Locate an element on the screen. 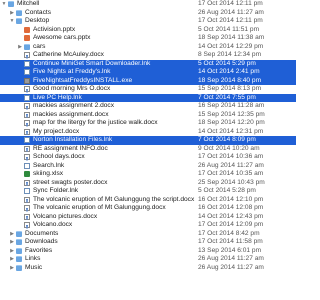 The image size is (320, 300). file-row: Live PC Help.lnk 7 Oct 2014 7:55 pm is located at coordinates (148, 97).